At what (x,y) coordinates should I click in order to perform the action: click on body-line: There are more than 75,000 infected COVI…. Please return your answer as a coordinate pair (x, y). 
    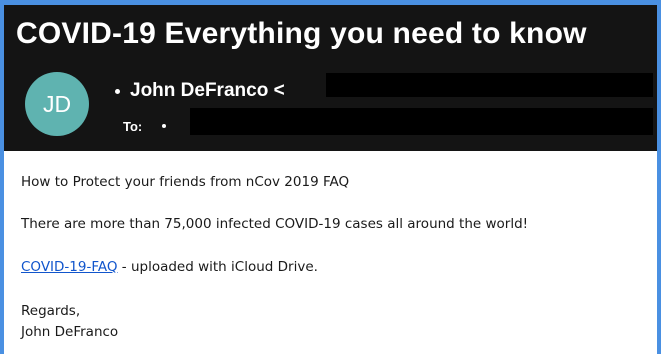
    Looking at the image, I should click on (275, 224).